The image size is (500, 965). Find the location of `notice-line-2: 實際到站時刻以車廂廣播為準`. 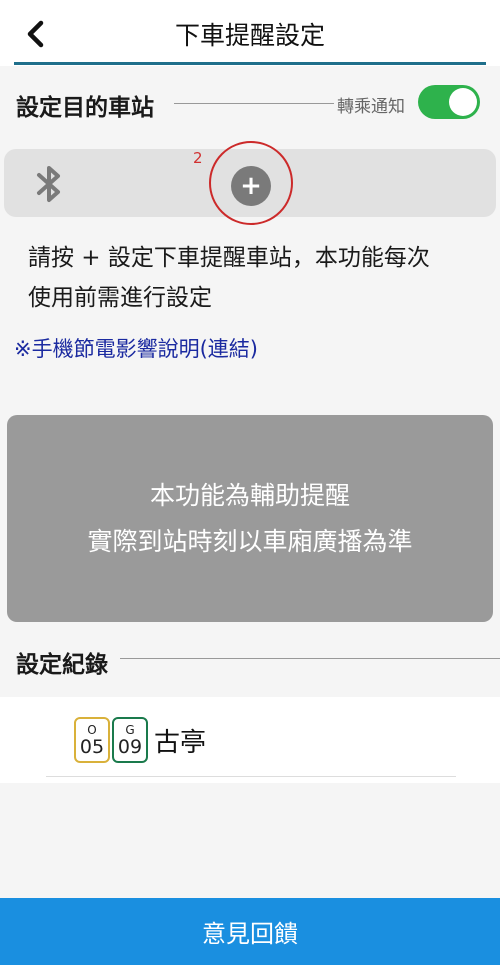

notice-line-2: 實際到站時刻以車廂廣播為準 is located at coordinates (250, 541).